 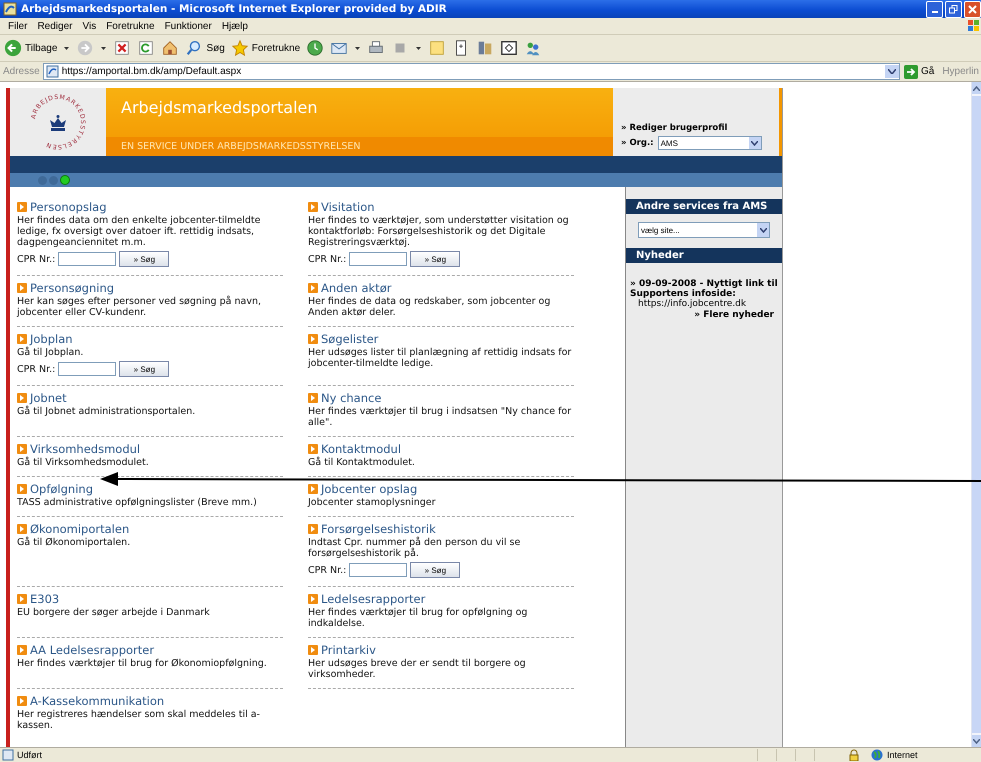 What do you see at coordinates (372, 502) in the screenshot?
I see `section-description: Jobcenter stamoplysninger` at bounding box center [372, 502].